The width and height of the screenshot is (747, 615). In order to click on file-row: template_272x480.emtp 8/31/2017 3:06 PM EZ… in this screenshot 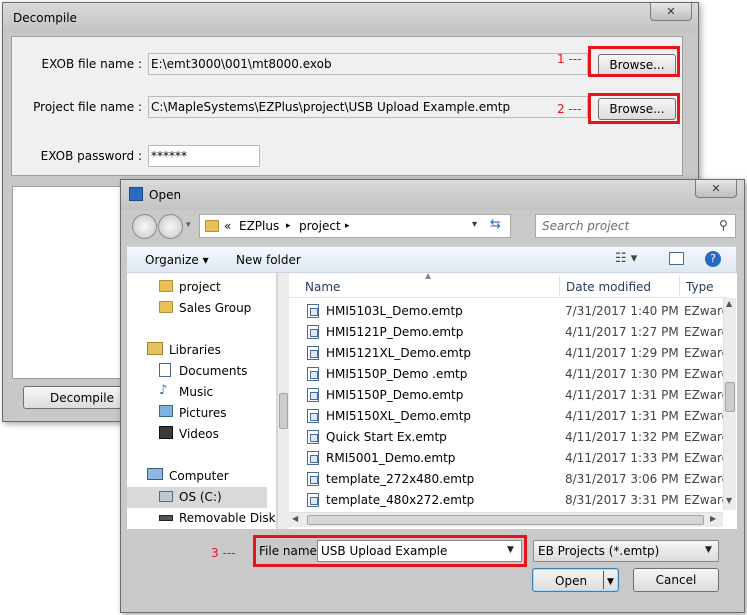, I will do `click(522, 479)`.